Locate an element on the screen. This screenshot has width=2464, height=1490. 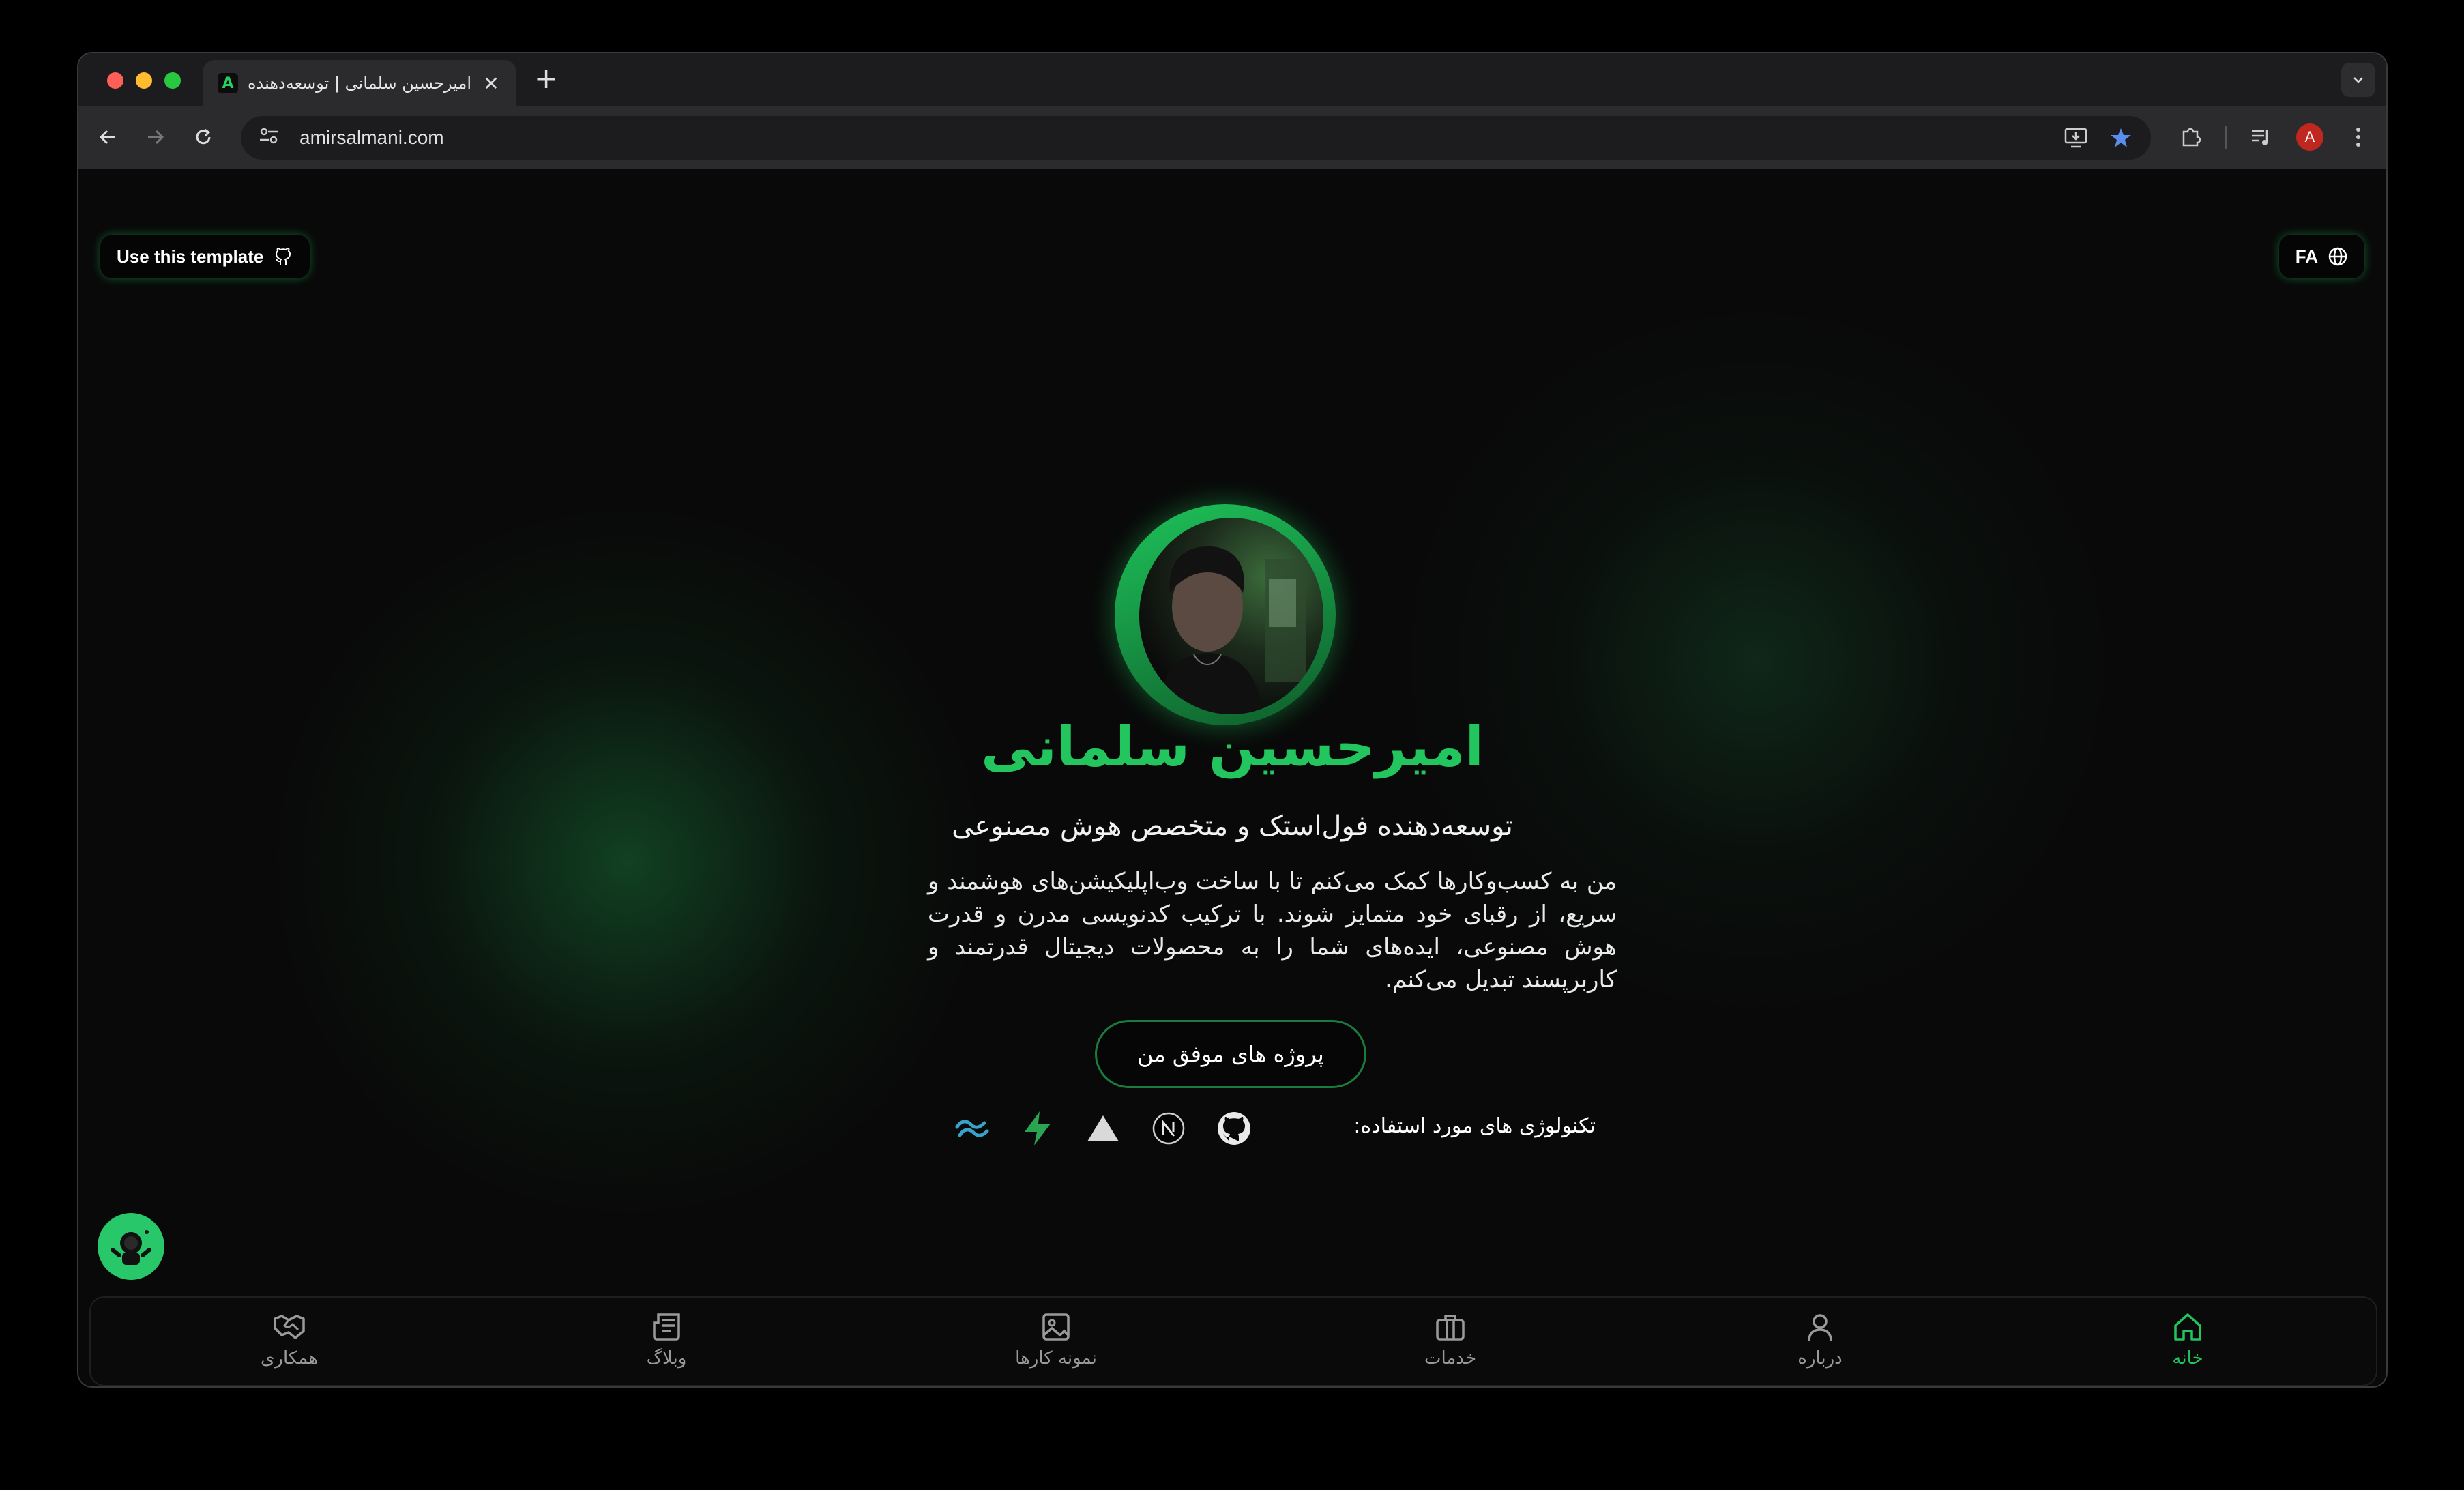
install-app-icon is located at coordinates (2075, 137).